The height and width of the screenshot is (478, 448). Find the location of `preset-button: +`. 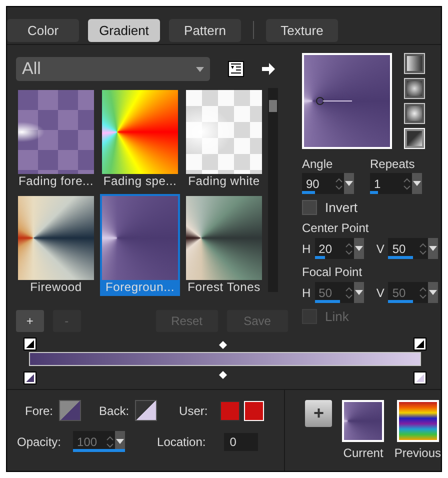

preset-button: + is located at coordinates (30, 321).